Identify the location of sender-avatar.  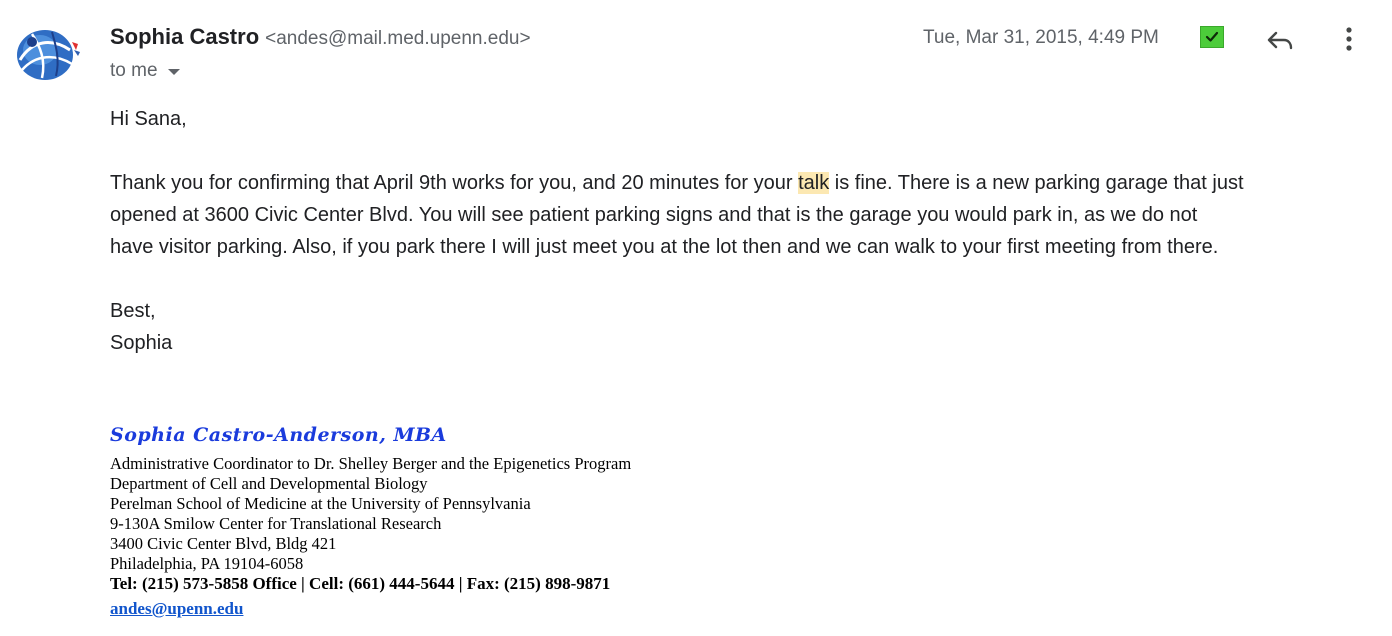
(47, 53).